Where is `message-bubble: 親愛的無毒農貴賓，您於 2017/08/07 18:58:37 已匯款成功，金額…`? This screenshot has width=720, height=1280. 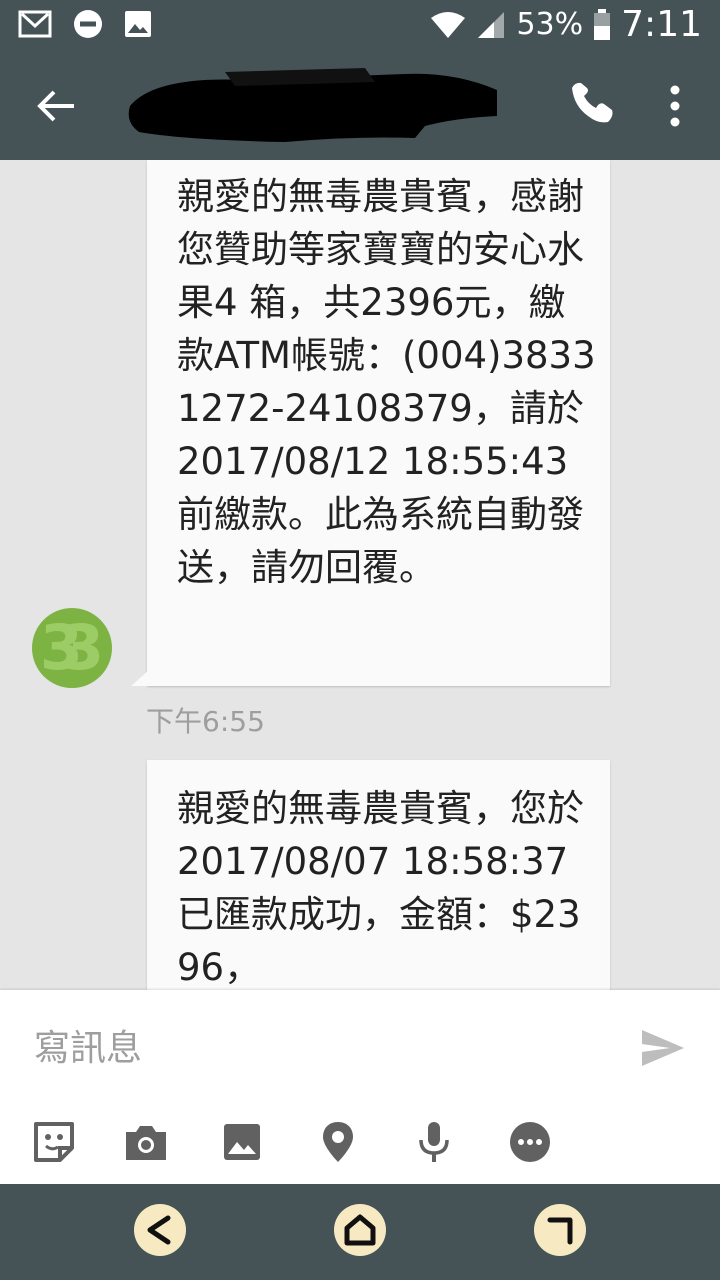 message-bubble: 親愛的無毒農貴賓，您於 2017/08/07 18:58:37 已匯款成功，金額… is located at coordinates (378, 875).